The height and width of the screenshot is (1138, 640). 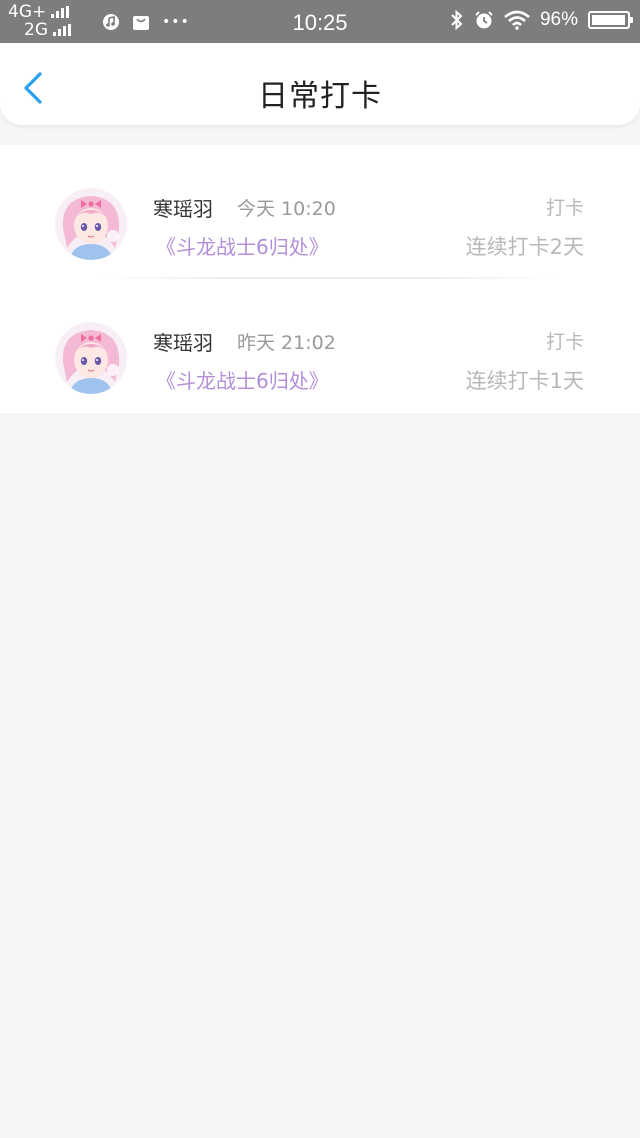 What do you see at coordinates (484, 20) in the screenshot?
I see `alarm-icon` at bounding box center [484, 20].